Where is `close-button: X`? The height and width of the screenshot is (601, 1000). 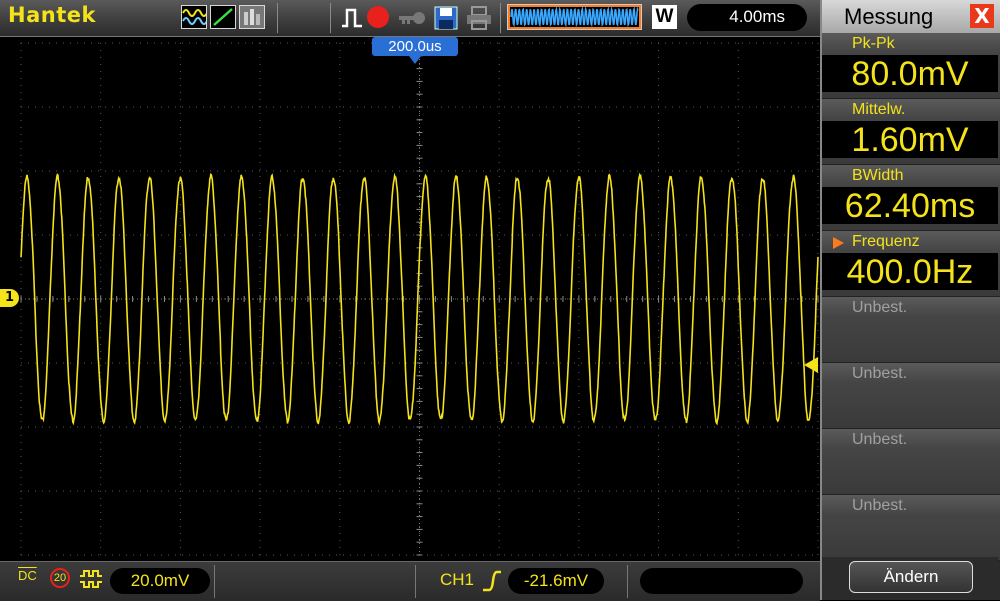
close-button: X is located at coordinates (982, 16).